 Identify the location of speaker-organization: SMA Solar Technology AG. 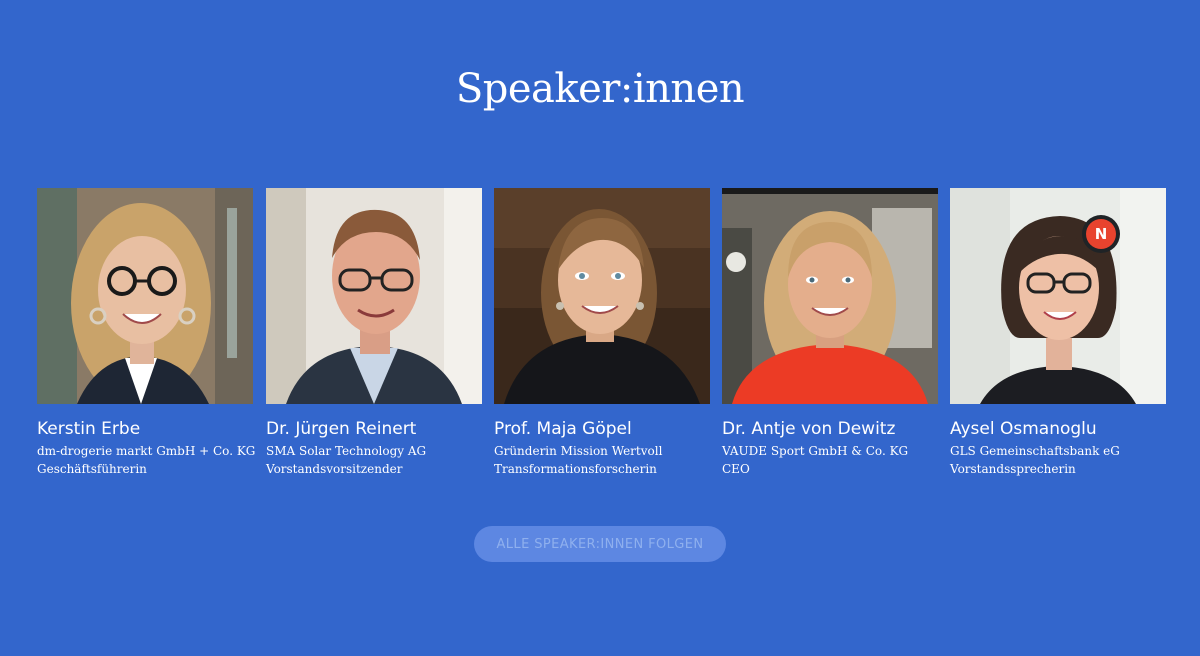
(346, 451).